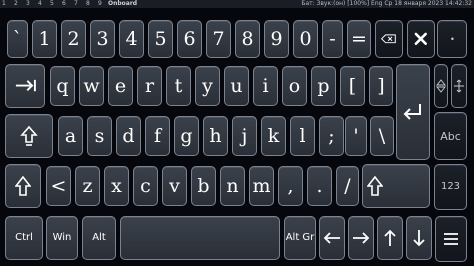 This screenshot has width=474, height=266. Describe the element at coordinates (451, 239) in the screenshot. I see `menu-key` at that location.